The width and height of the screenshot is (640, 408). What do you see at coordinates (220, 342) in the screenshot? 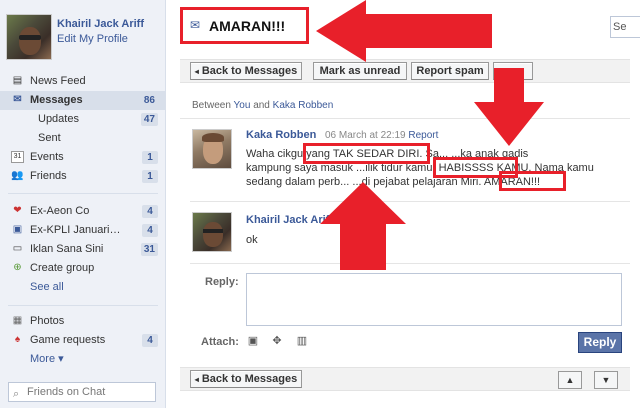
I see `attach-label: Attach:` at bounding box center [220, 342].